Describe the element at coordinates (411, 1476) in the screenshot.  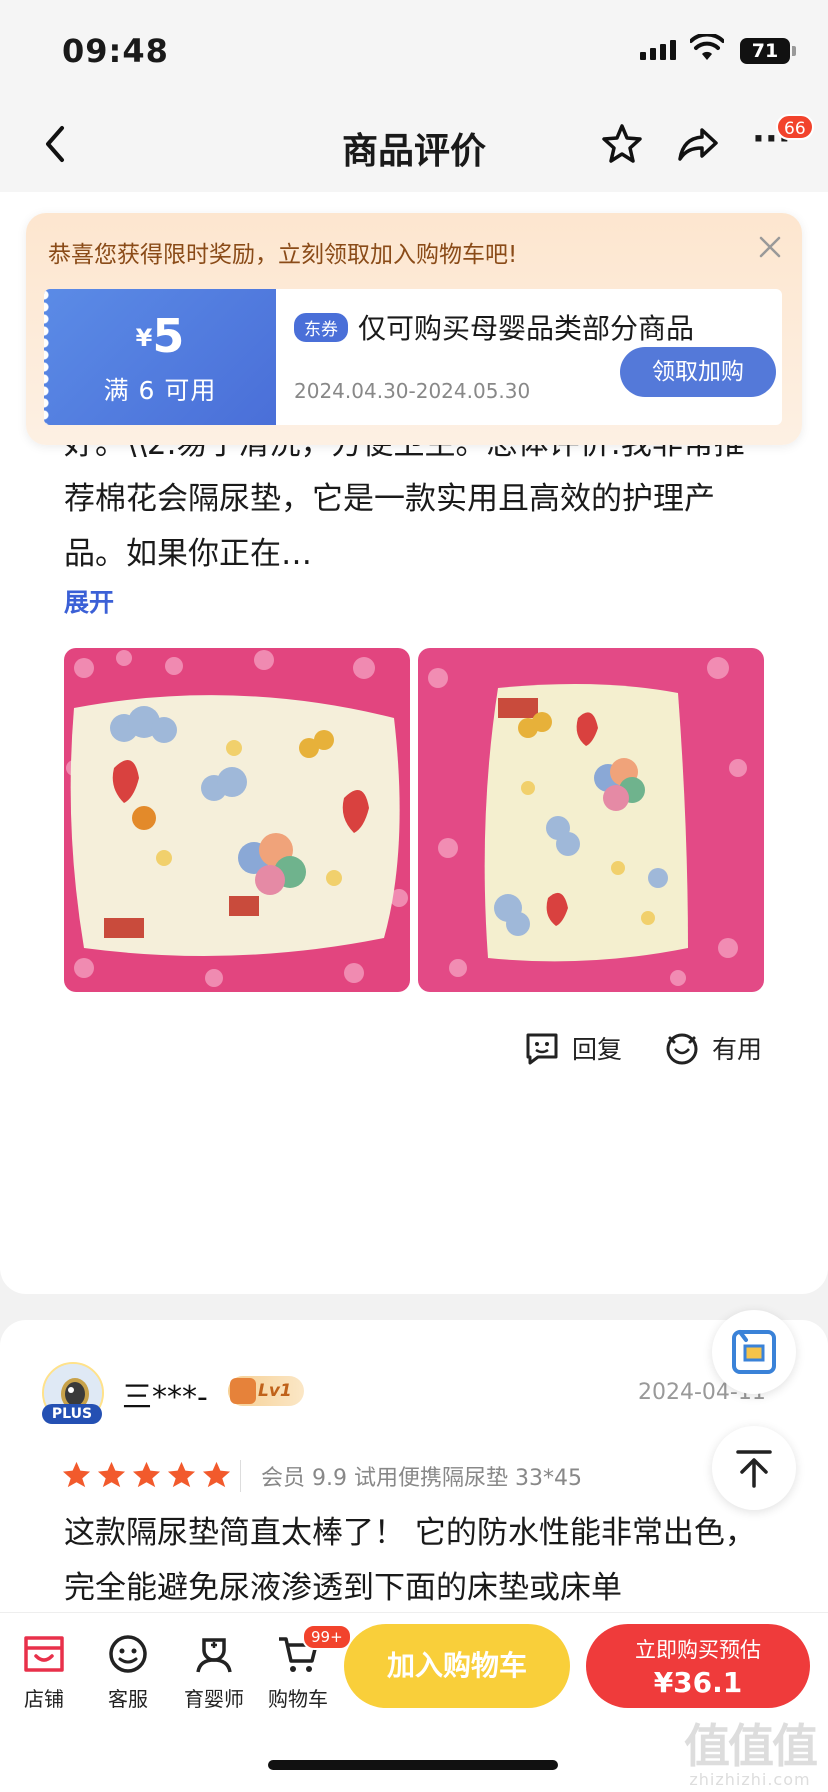
I see `product-spec: 会员 9.9 试用便携隔尿垫 33*45` at that location.